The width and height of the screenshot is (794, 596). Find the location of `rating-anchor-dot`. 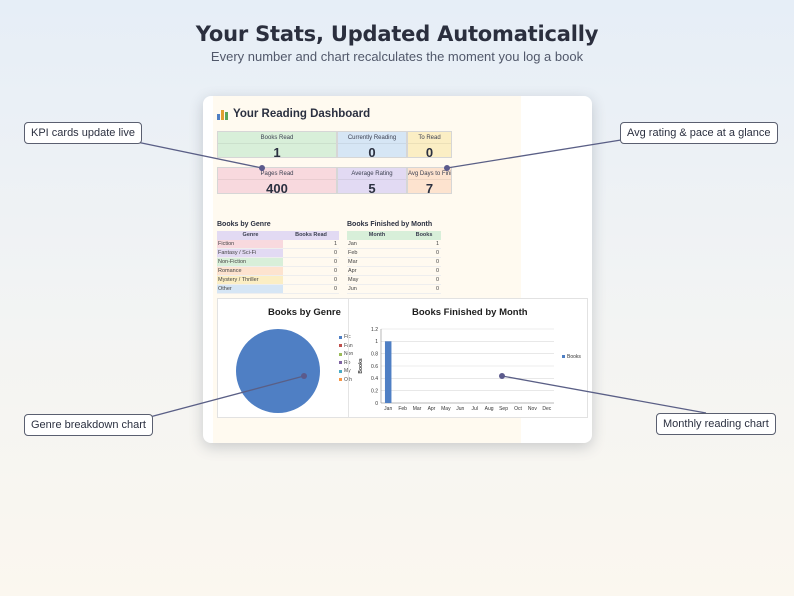

rating-anchor-dot is located at coordinates (447, 168).